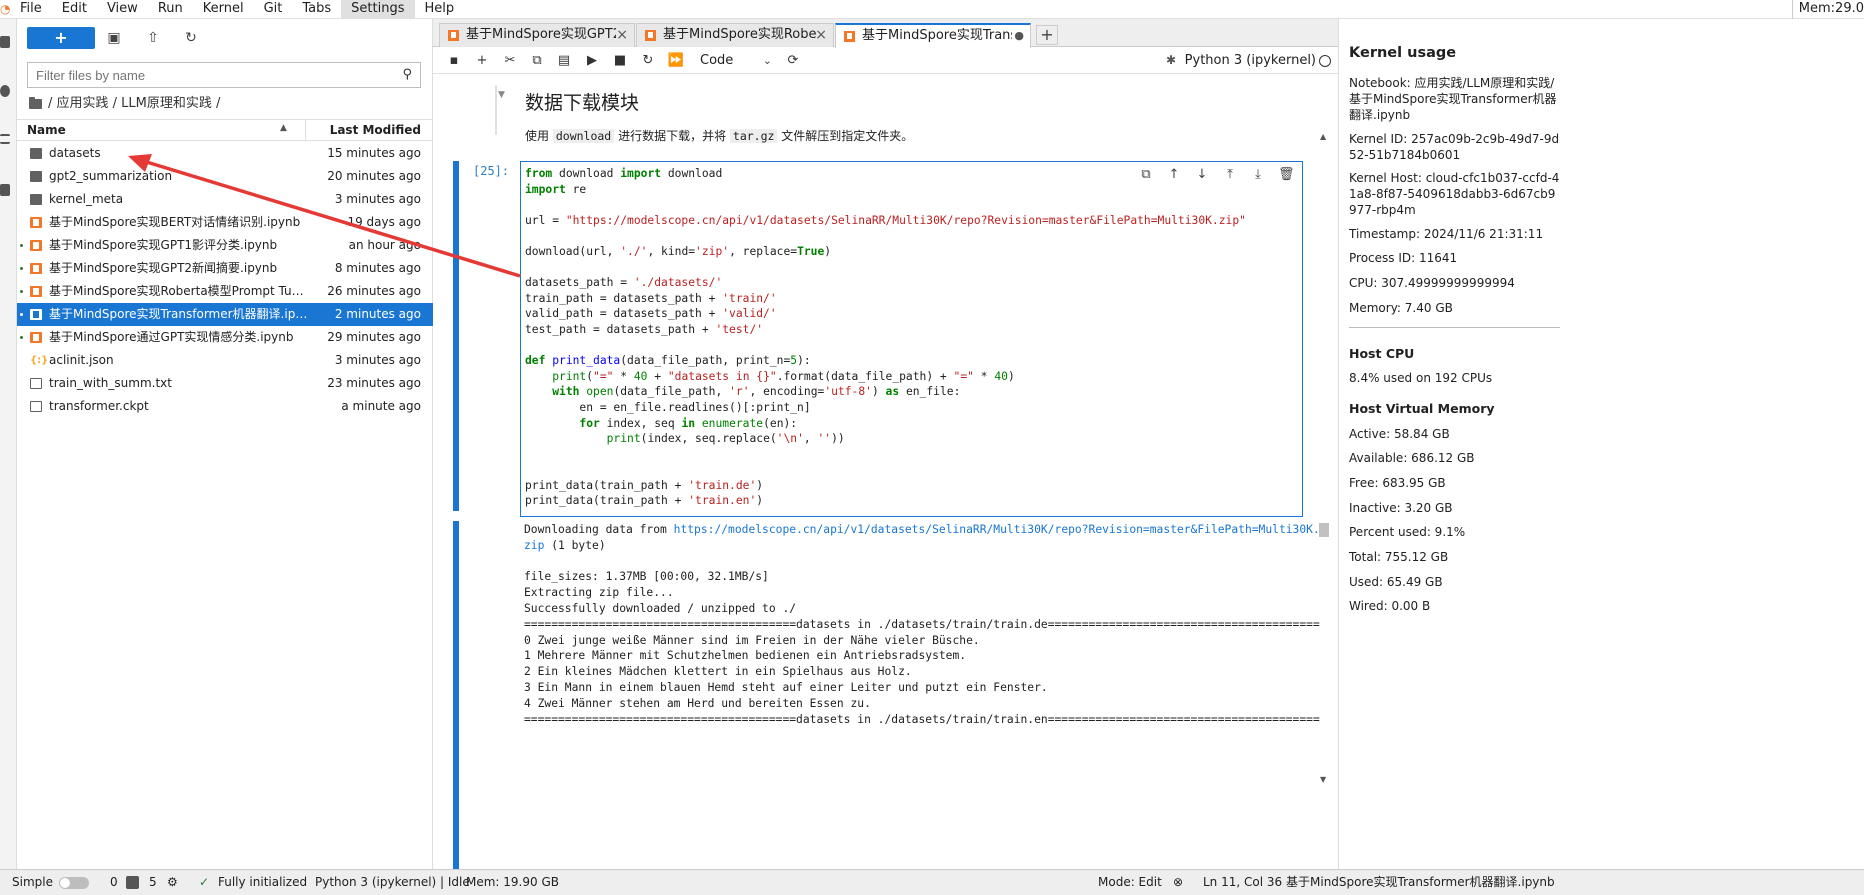 Image resolution: width=1864 pixels, height=895 pixels. Describe the element at coordinates (134, 104) in the screenshot. I see `breadcrumb-path: / 应用实践 / LLM原理和实践 /` at that location.